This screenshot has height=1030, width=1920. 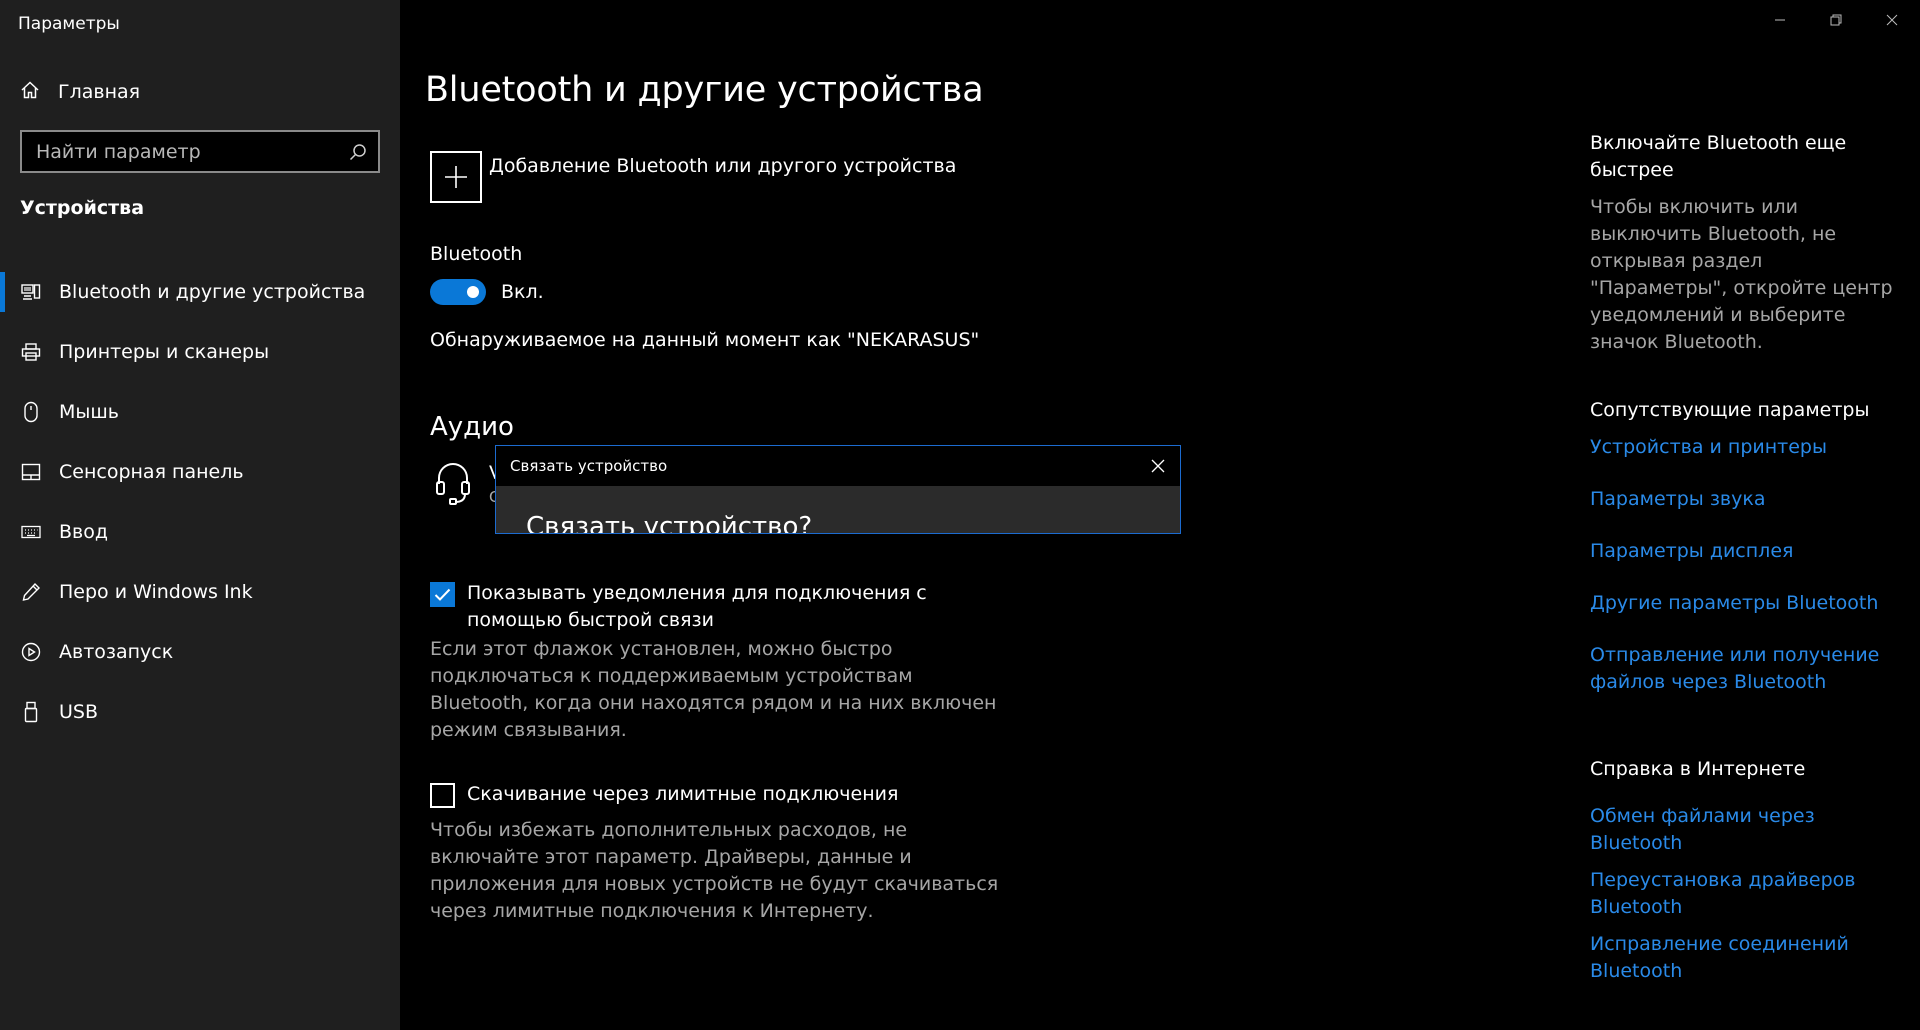 What do you see at coordinates (31, 532) in the screenshot?
I see `keyboard-icon` at bounding box center [31, 532].